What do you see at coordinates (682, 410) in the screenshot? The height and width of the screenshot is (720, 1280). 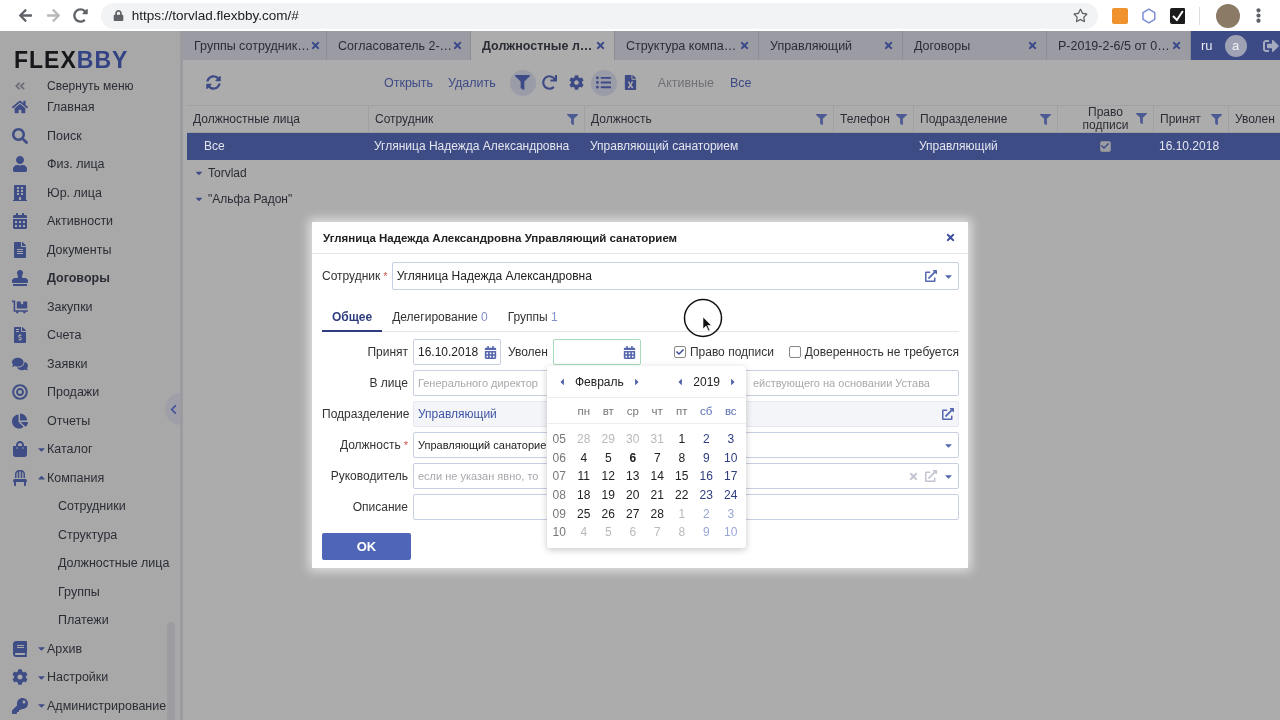 I see `weekday-label: пт` at bounding box center [682, 410].